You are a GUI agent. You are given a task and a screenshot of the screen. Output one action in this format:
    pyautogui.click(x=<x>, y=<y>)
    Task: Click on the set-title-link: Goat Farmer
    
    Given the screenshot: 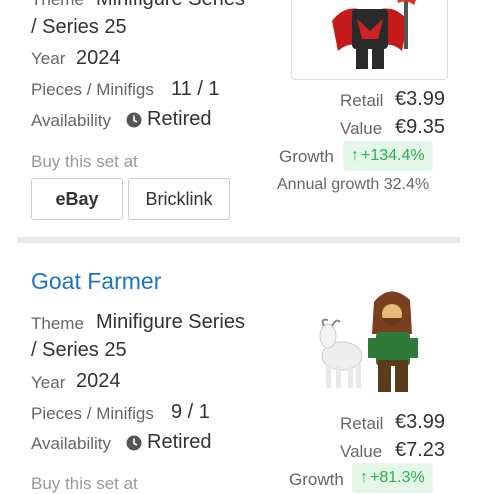 What is the action you would take?
    pyautogui.click(x=96, y=281)
    